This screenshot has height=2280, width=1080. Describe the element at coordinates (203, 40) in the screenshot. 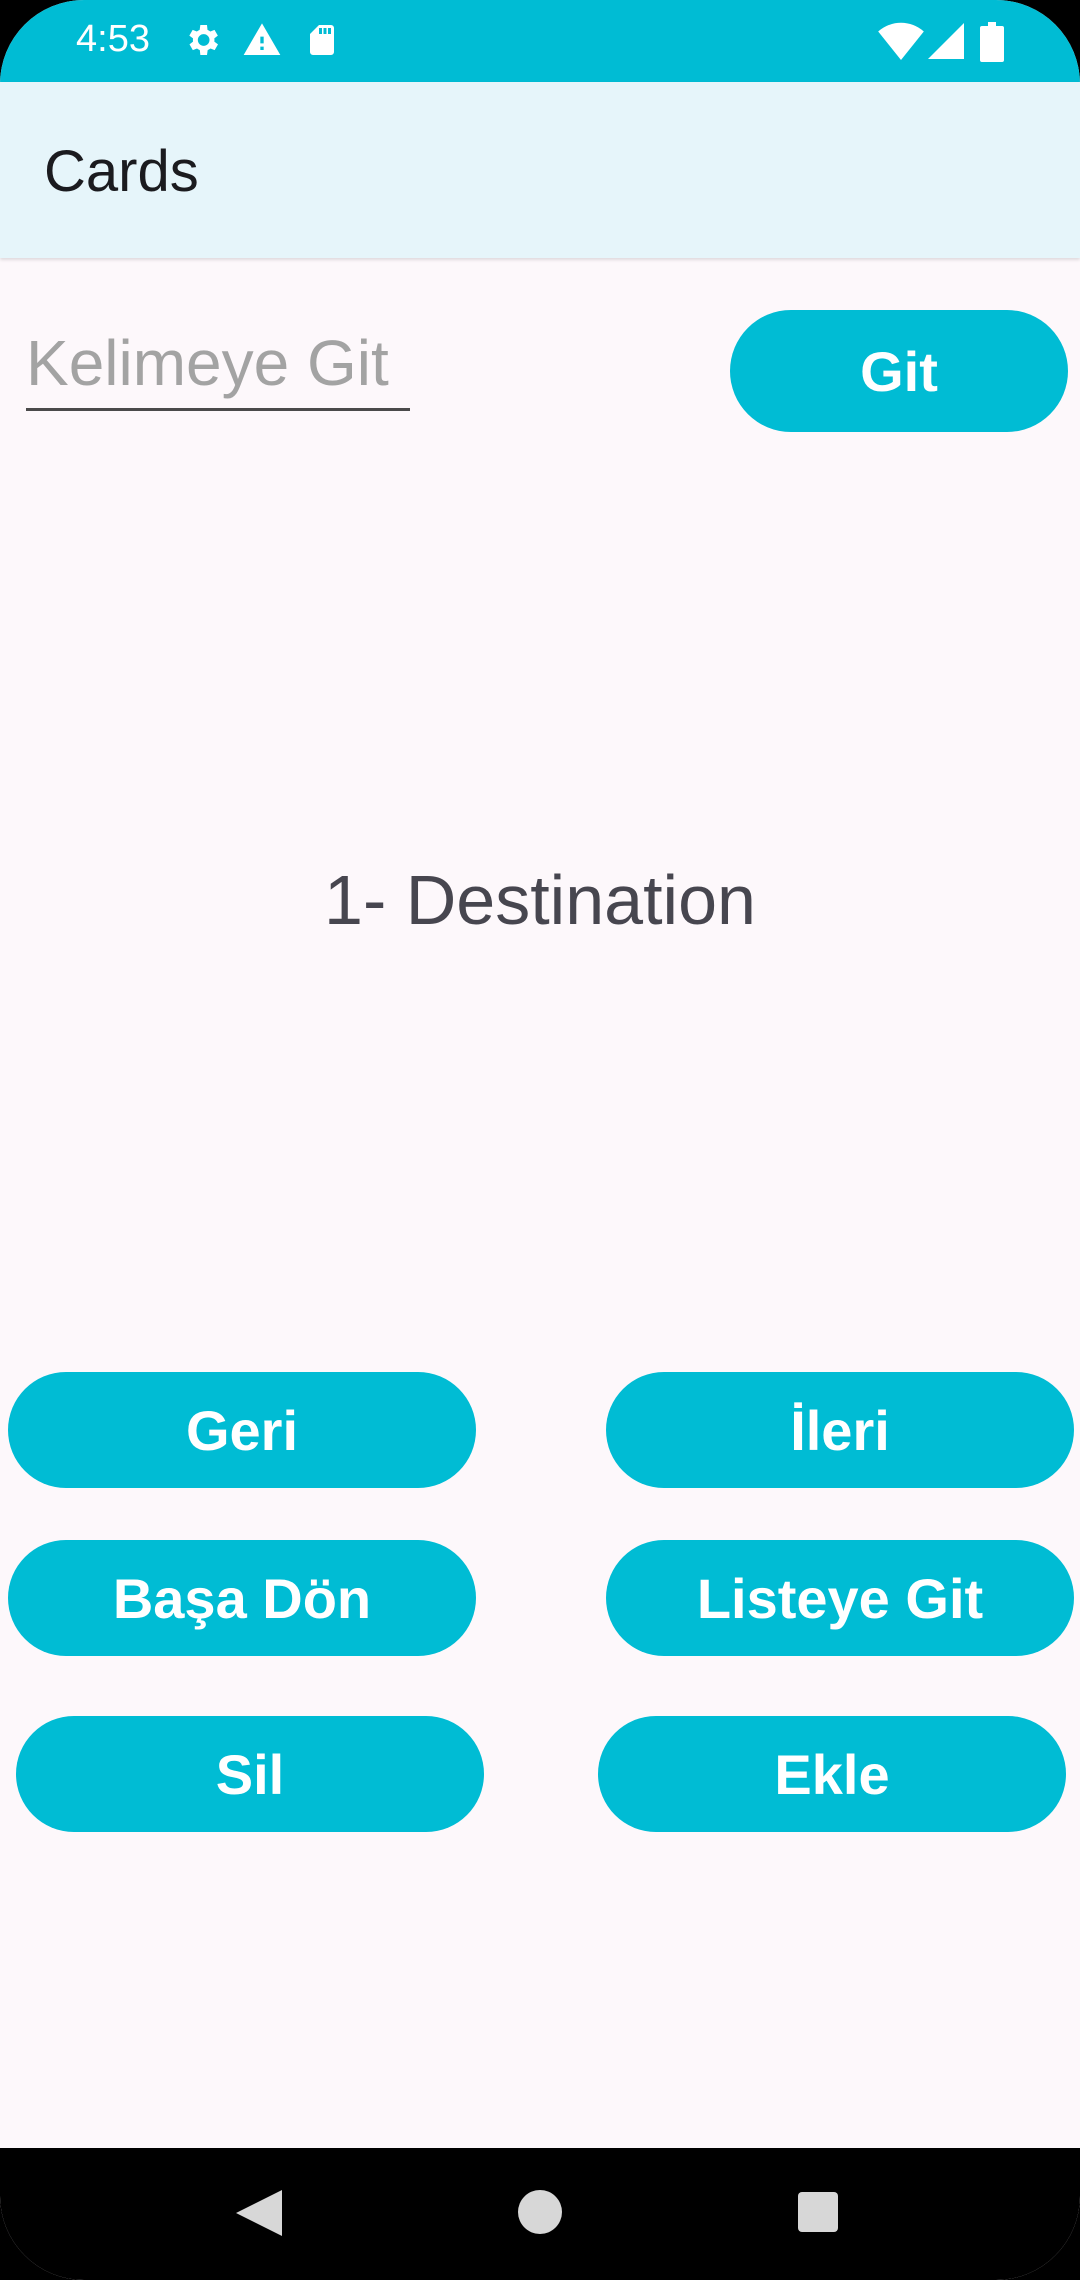

I see `gear-icon` at that location.